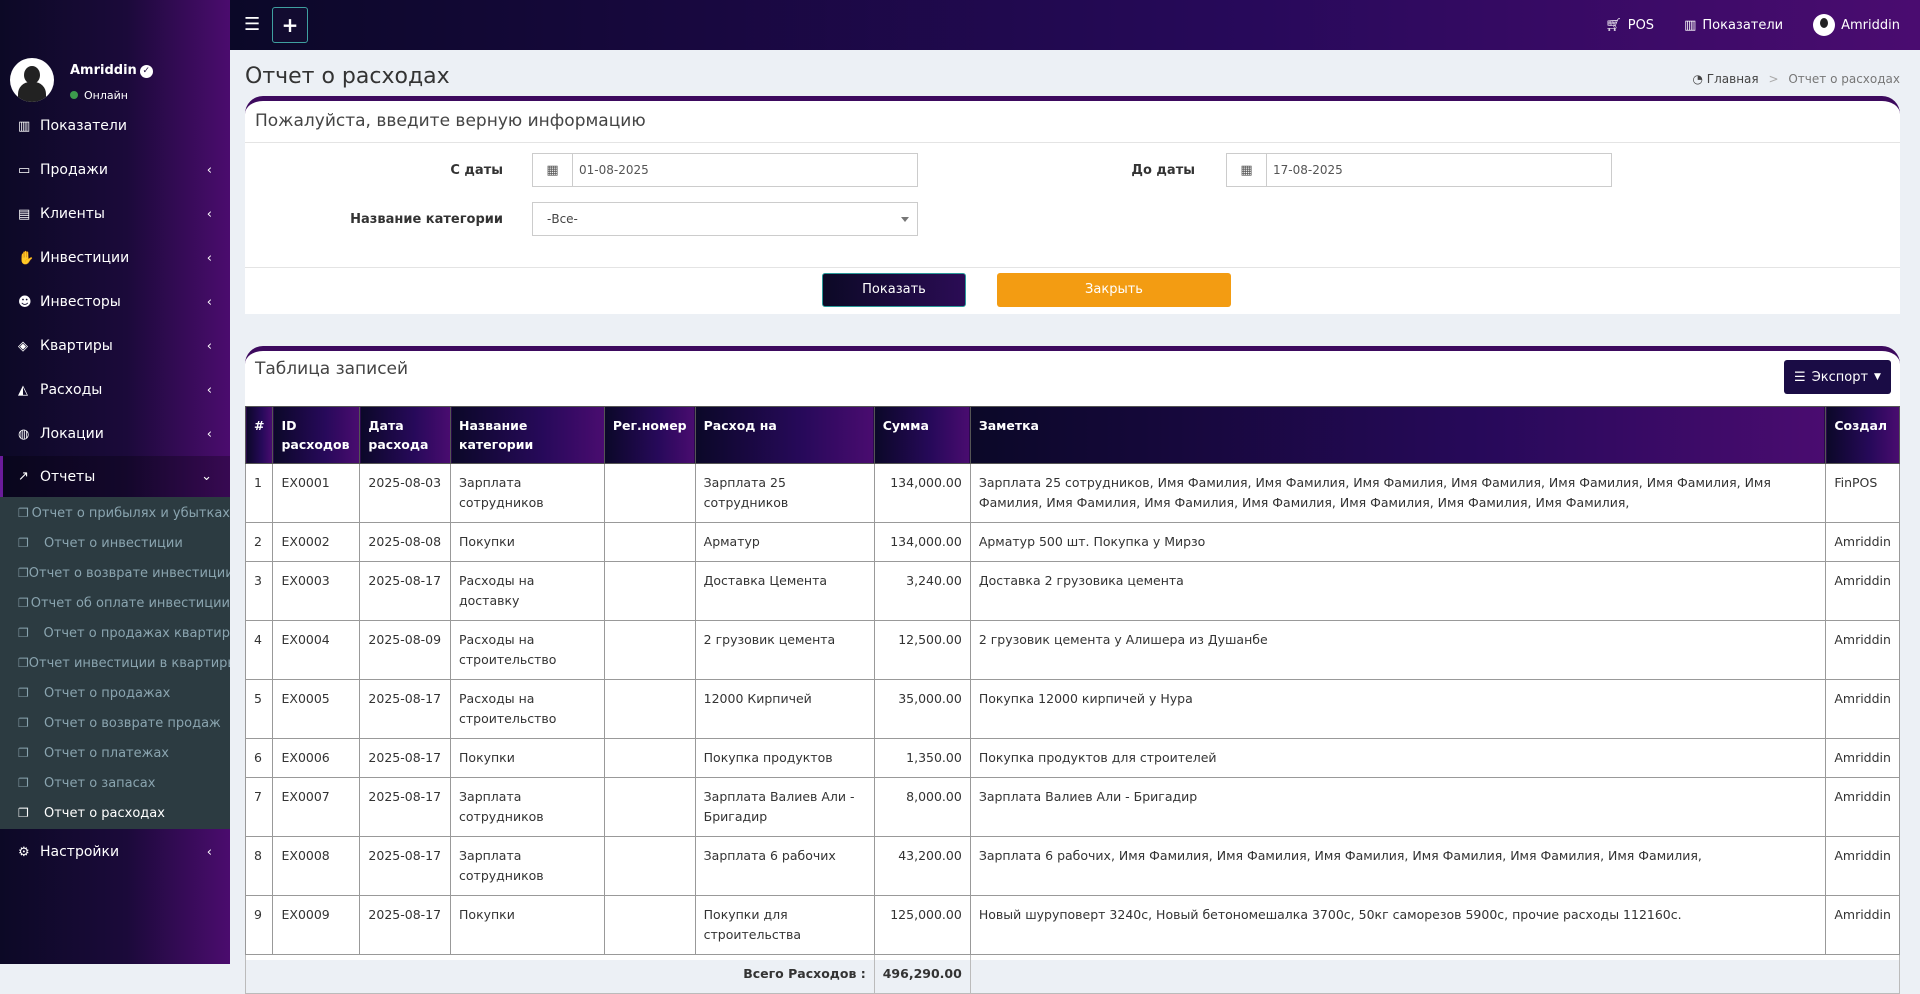  What do you see at coordinates (527, 435) in the screenshot?
I see `column-header: Название категории` at bounding box center [527, 435].